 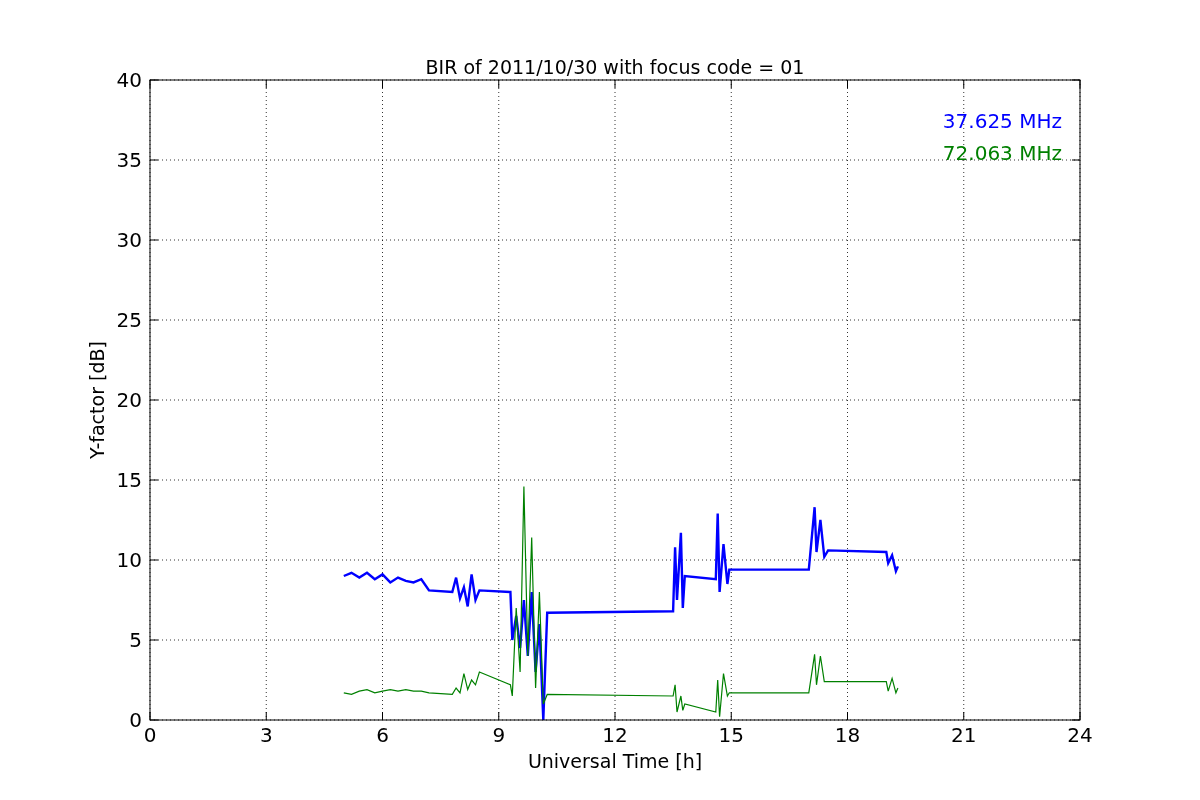 I want to click on x-tick-label: 18, so click(x=847, y=735).